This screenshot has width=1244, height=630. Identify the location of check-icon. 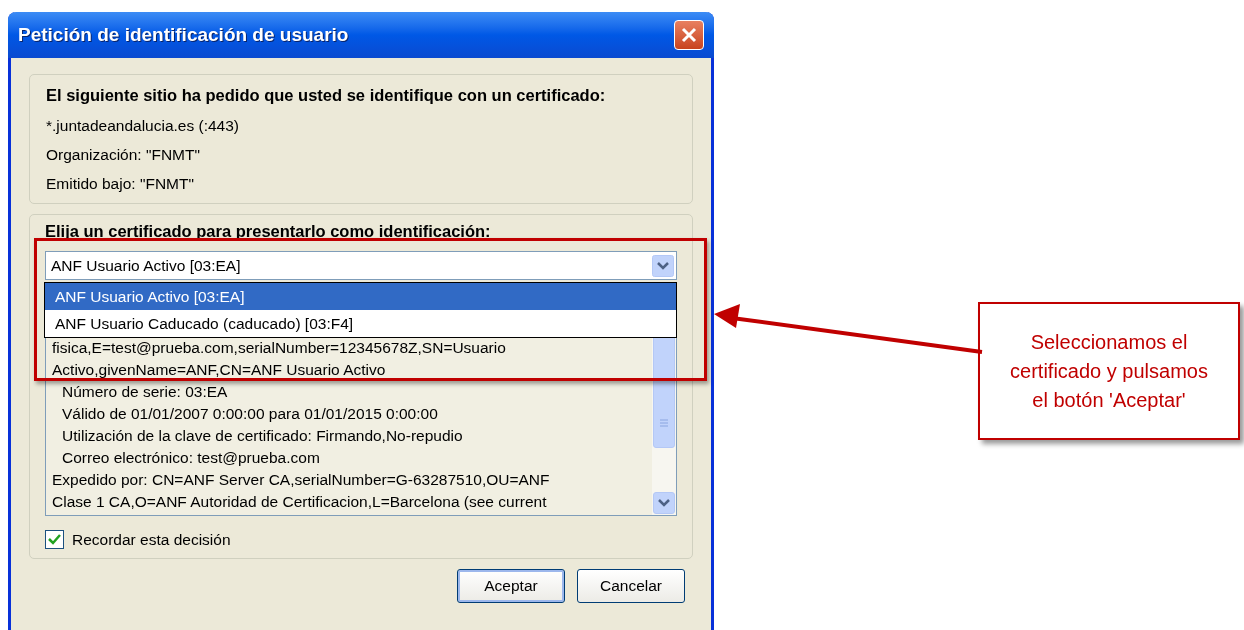
(54, 540).